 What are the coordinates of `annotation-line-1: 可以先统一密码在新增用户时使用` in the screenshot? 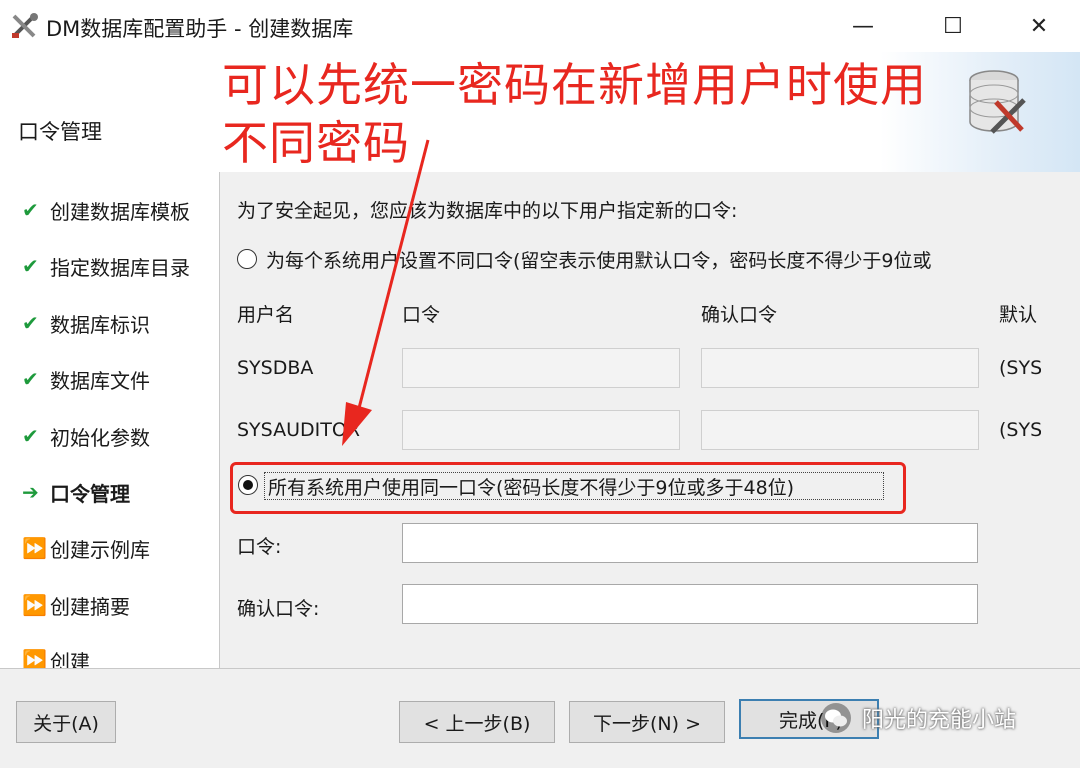 It's located at (574, 85).